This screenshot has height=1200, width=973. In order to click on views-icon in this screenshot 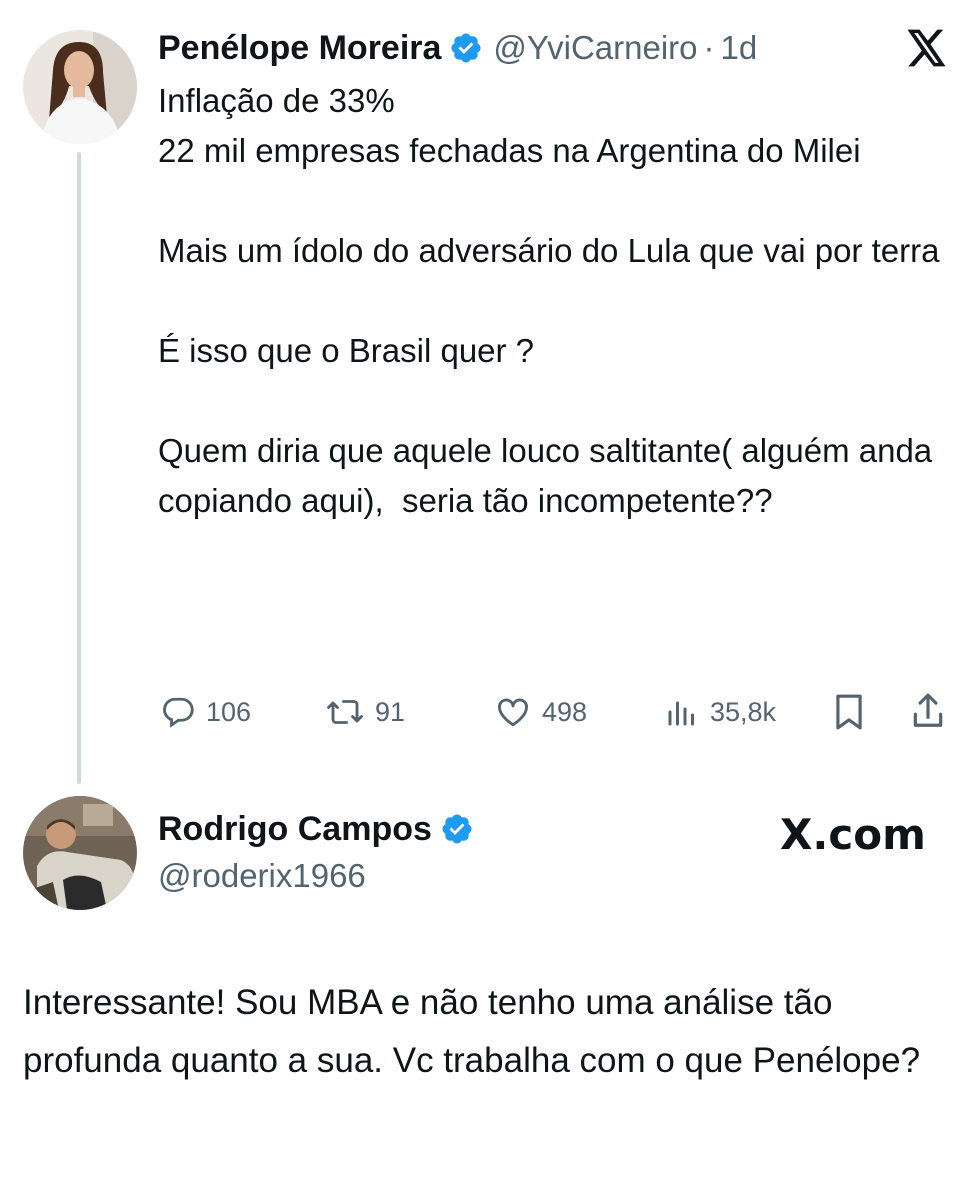, I will do `click(681, 713)`.